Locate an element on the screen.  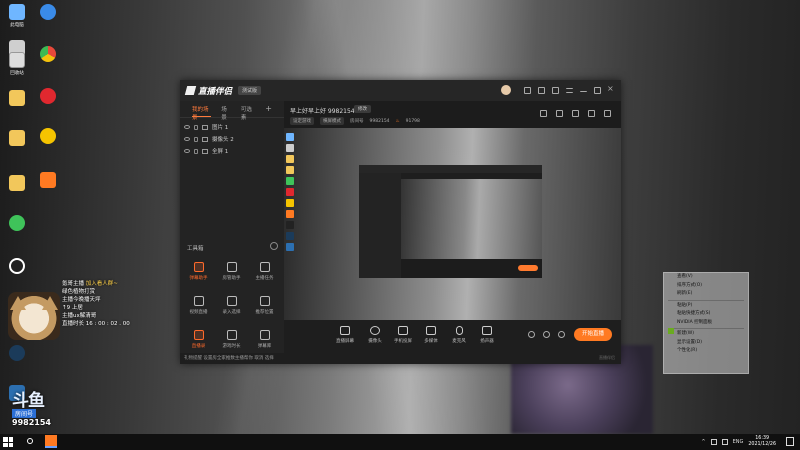
tool-video-live: 视频直播 is located at coordinates (198, 306).